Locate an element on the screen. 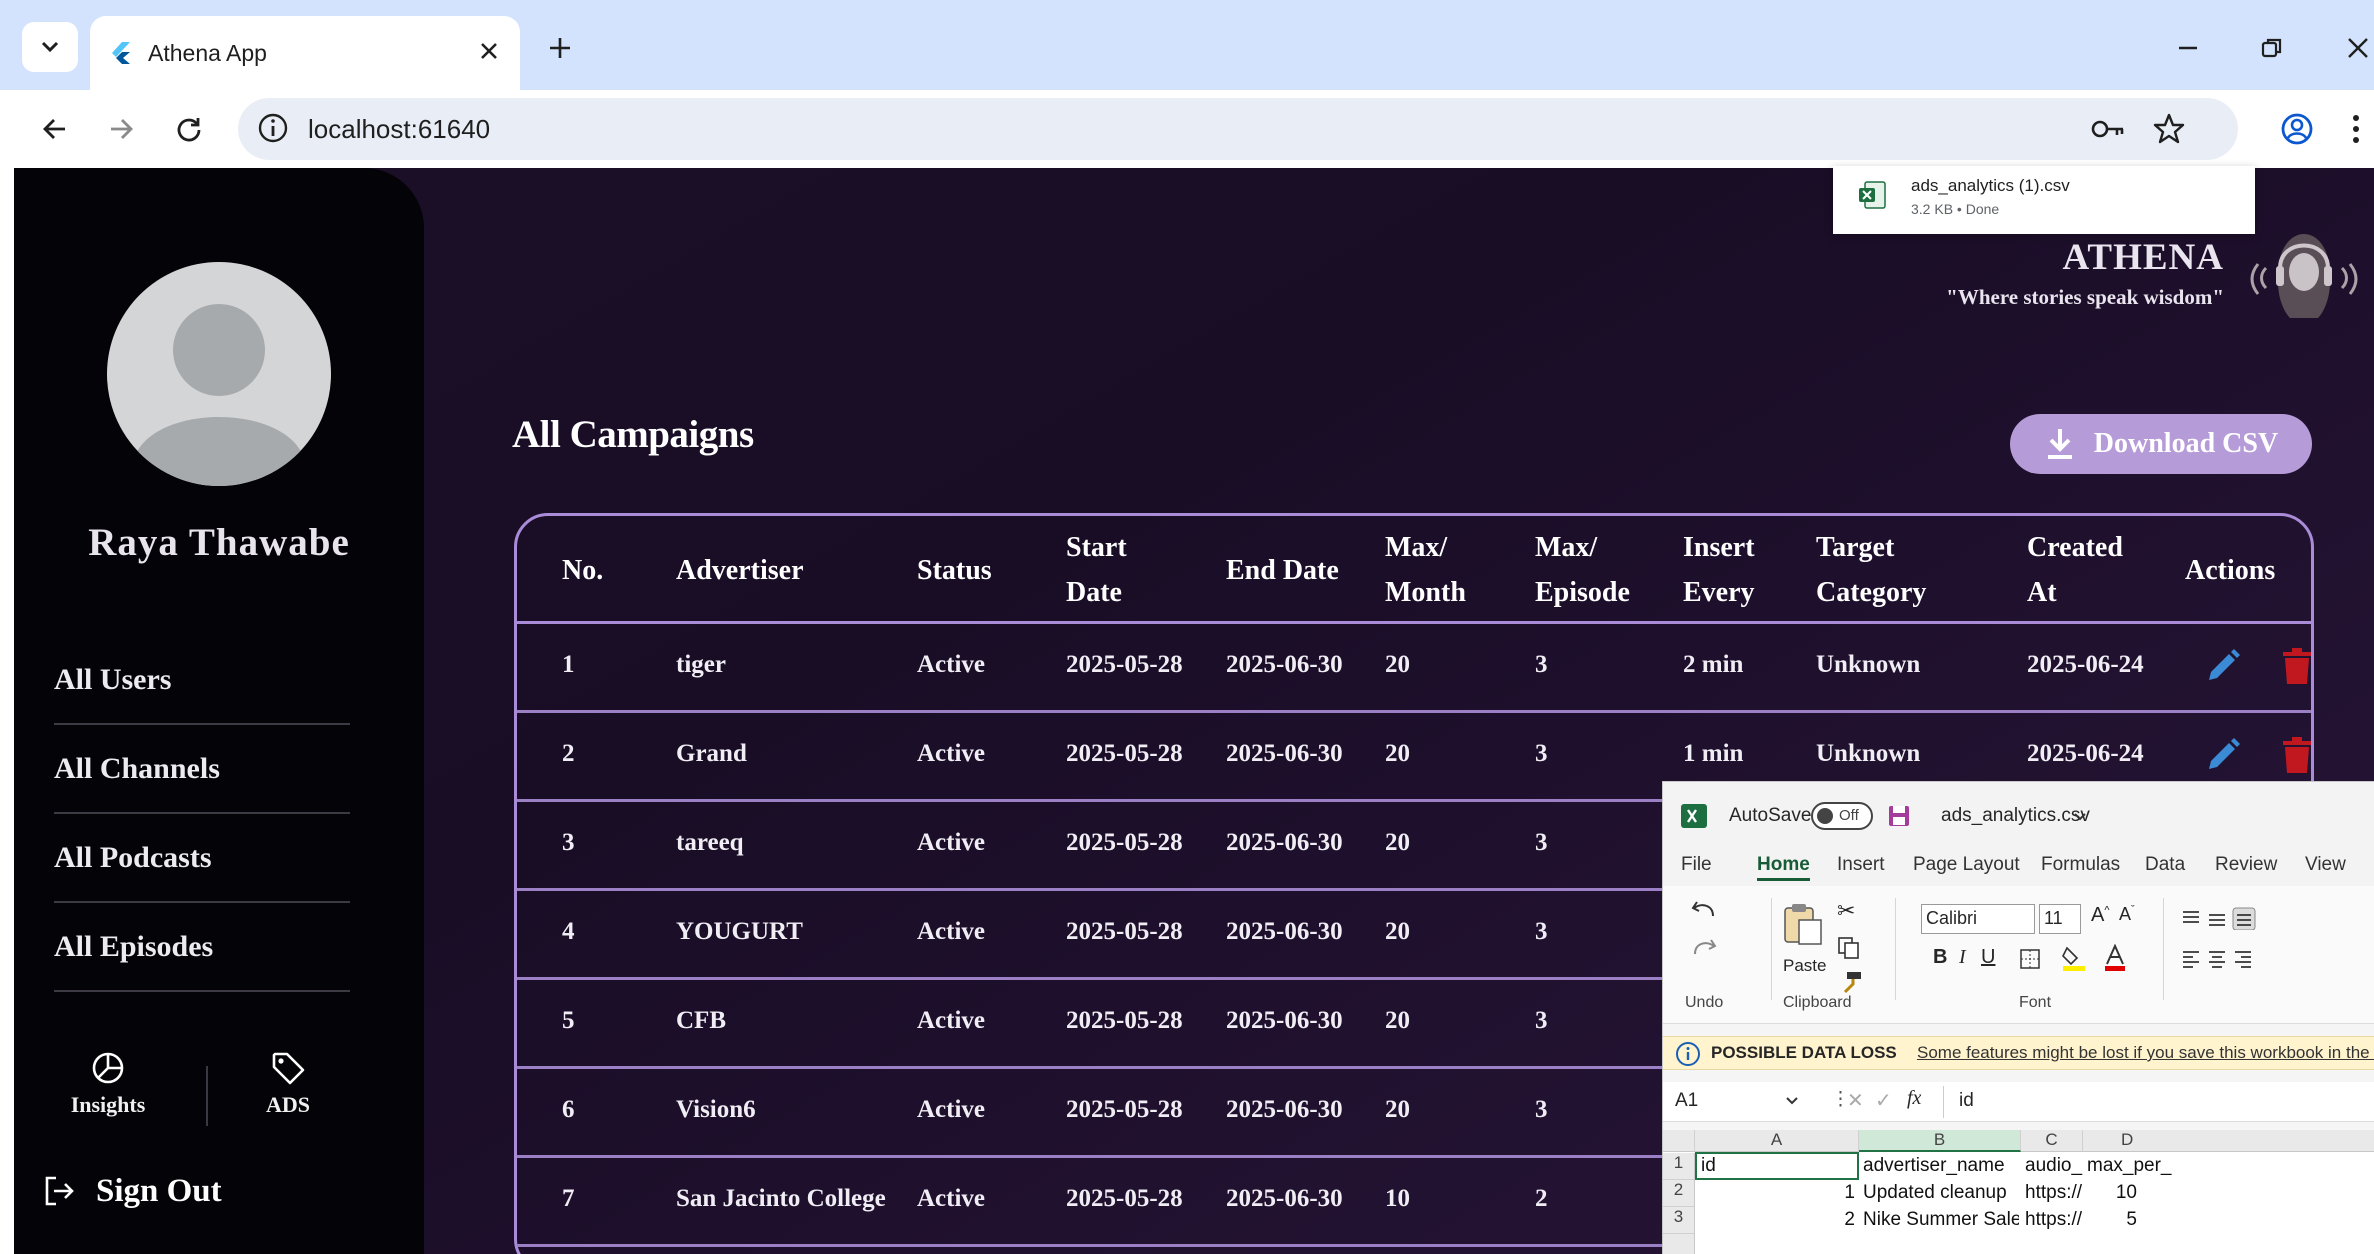 Image resolution: width=2374 pixels, height=1254 pixels. font-size-select: 11 is located at coordinates (2060, 919).